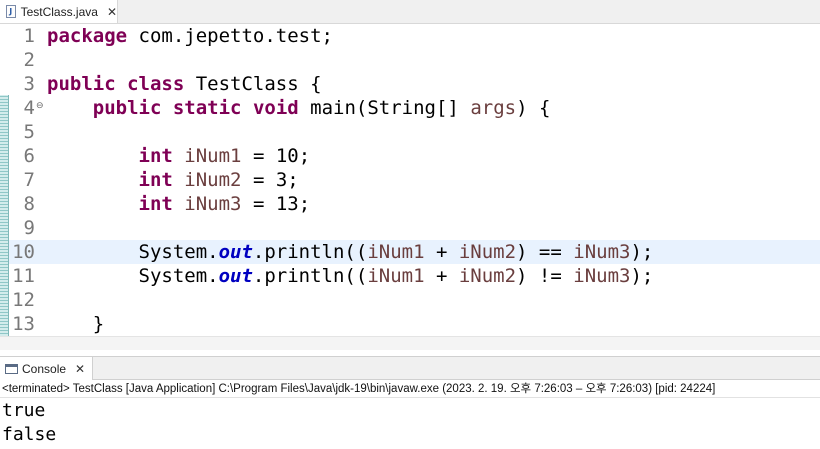  Describe the element at coordinates (29, 108) in the screenshot. I see `line-number: 4` at that location.